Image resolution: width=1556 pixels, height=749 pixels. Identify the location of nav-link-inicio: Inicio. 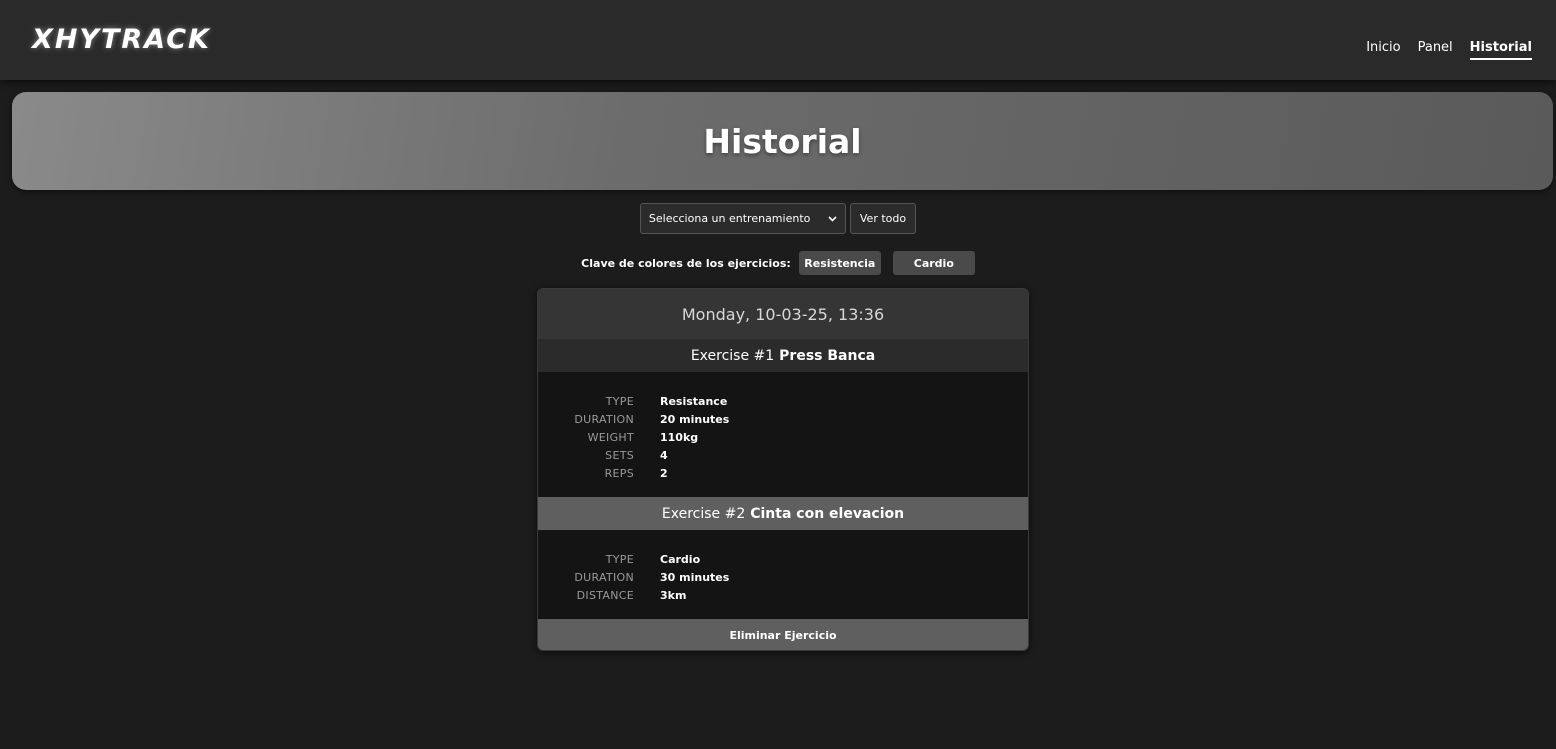
(1383, 50).